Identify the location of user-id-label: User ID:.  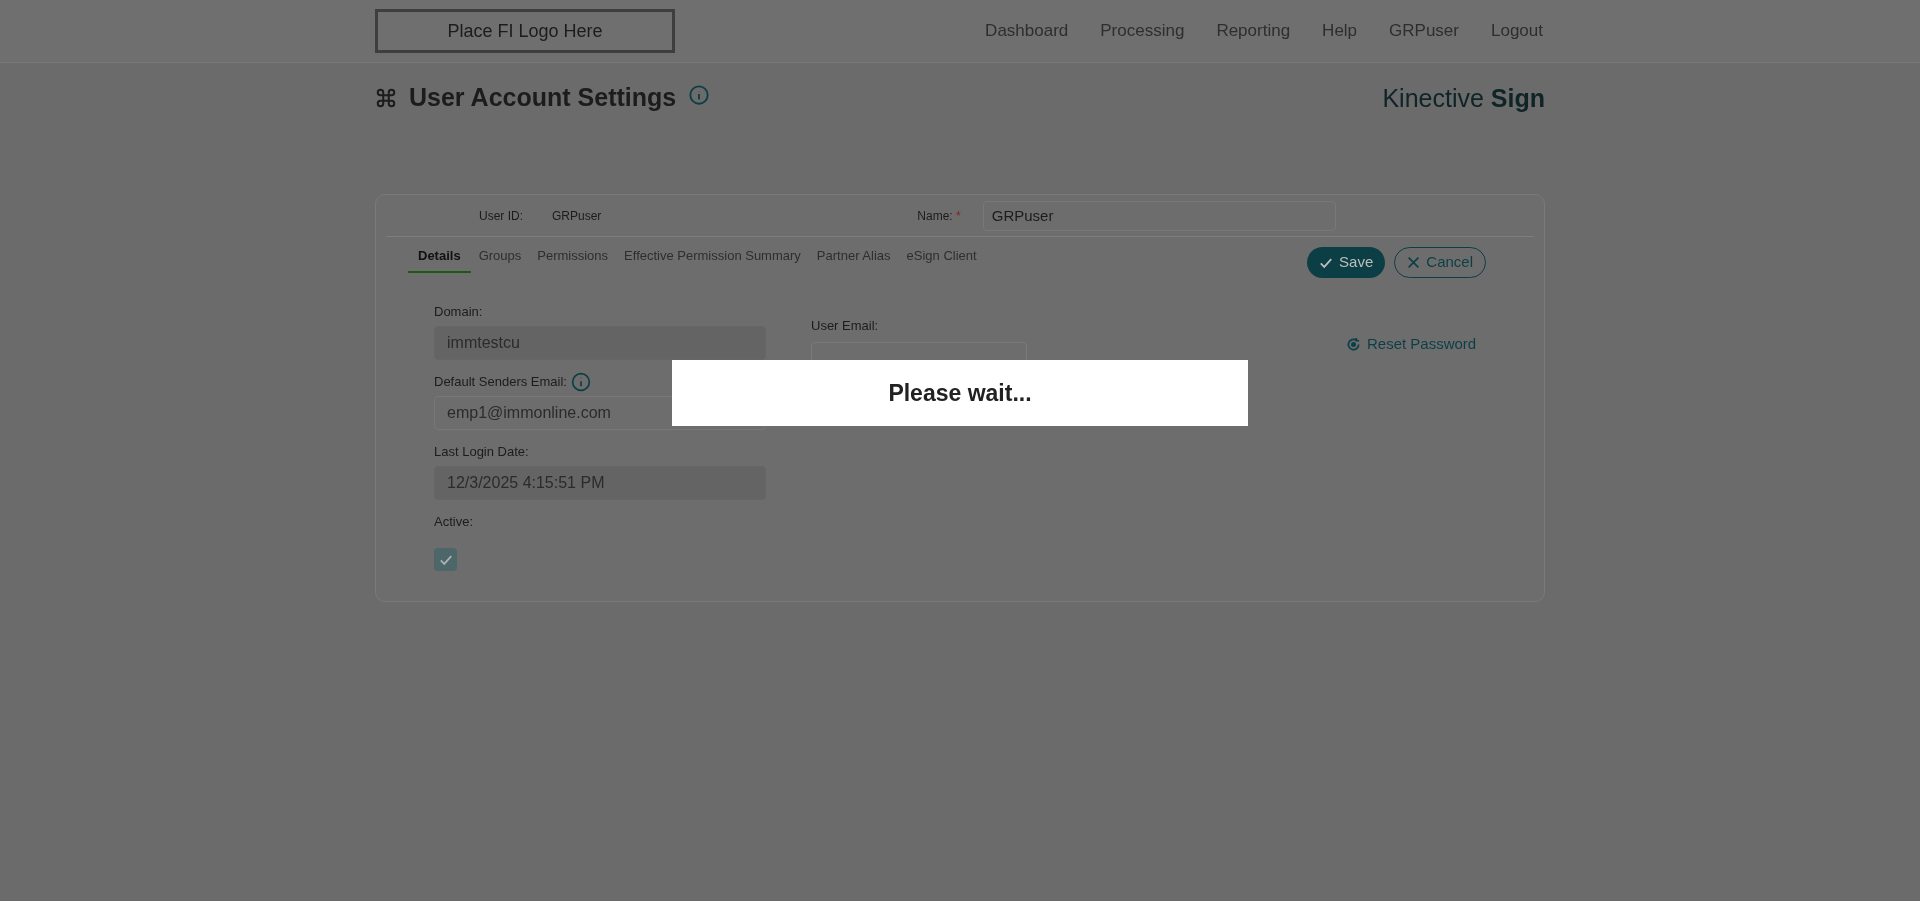
(501, 216).